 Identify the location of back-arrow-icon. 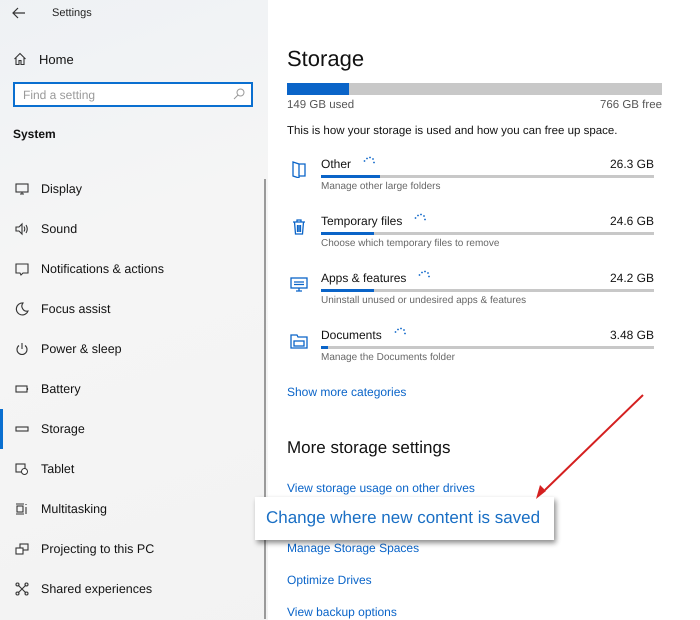
(19, 13).